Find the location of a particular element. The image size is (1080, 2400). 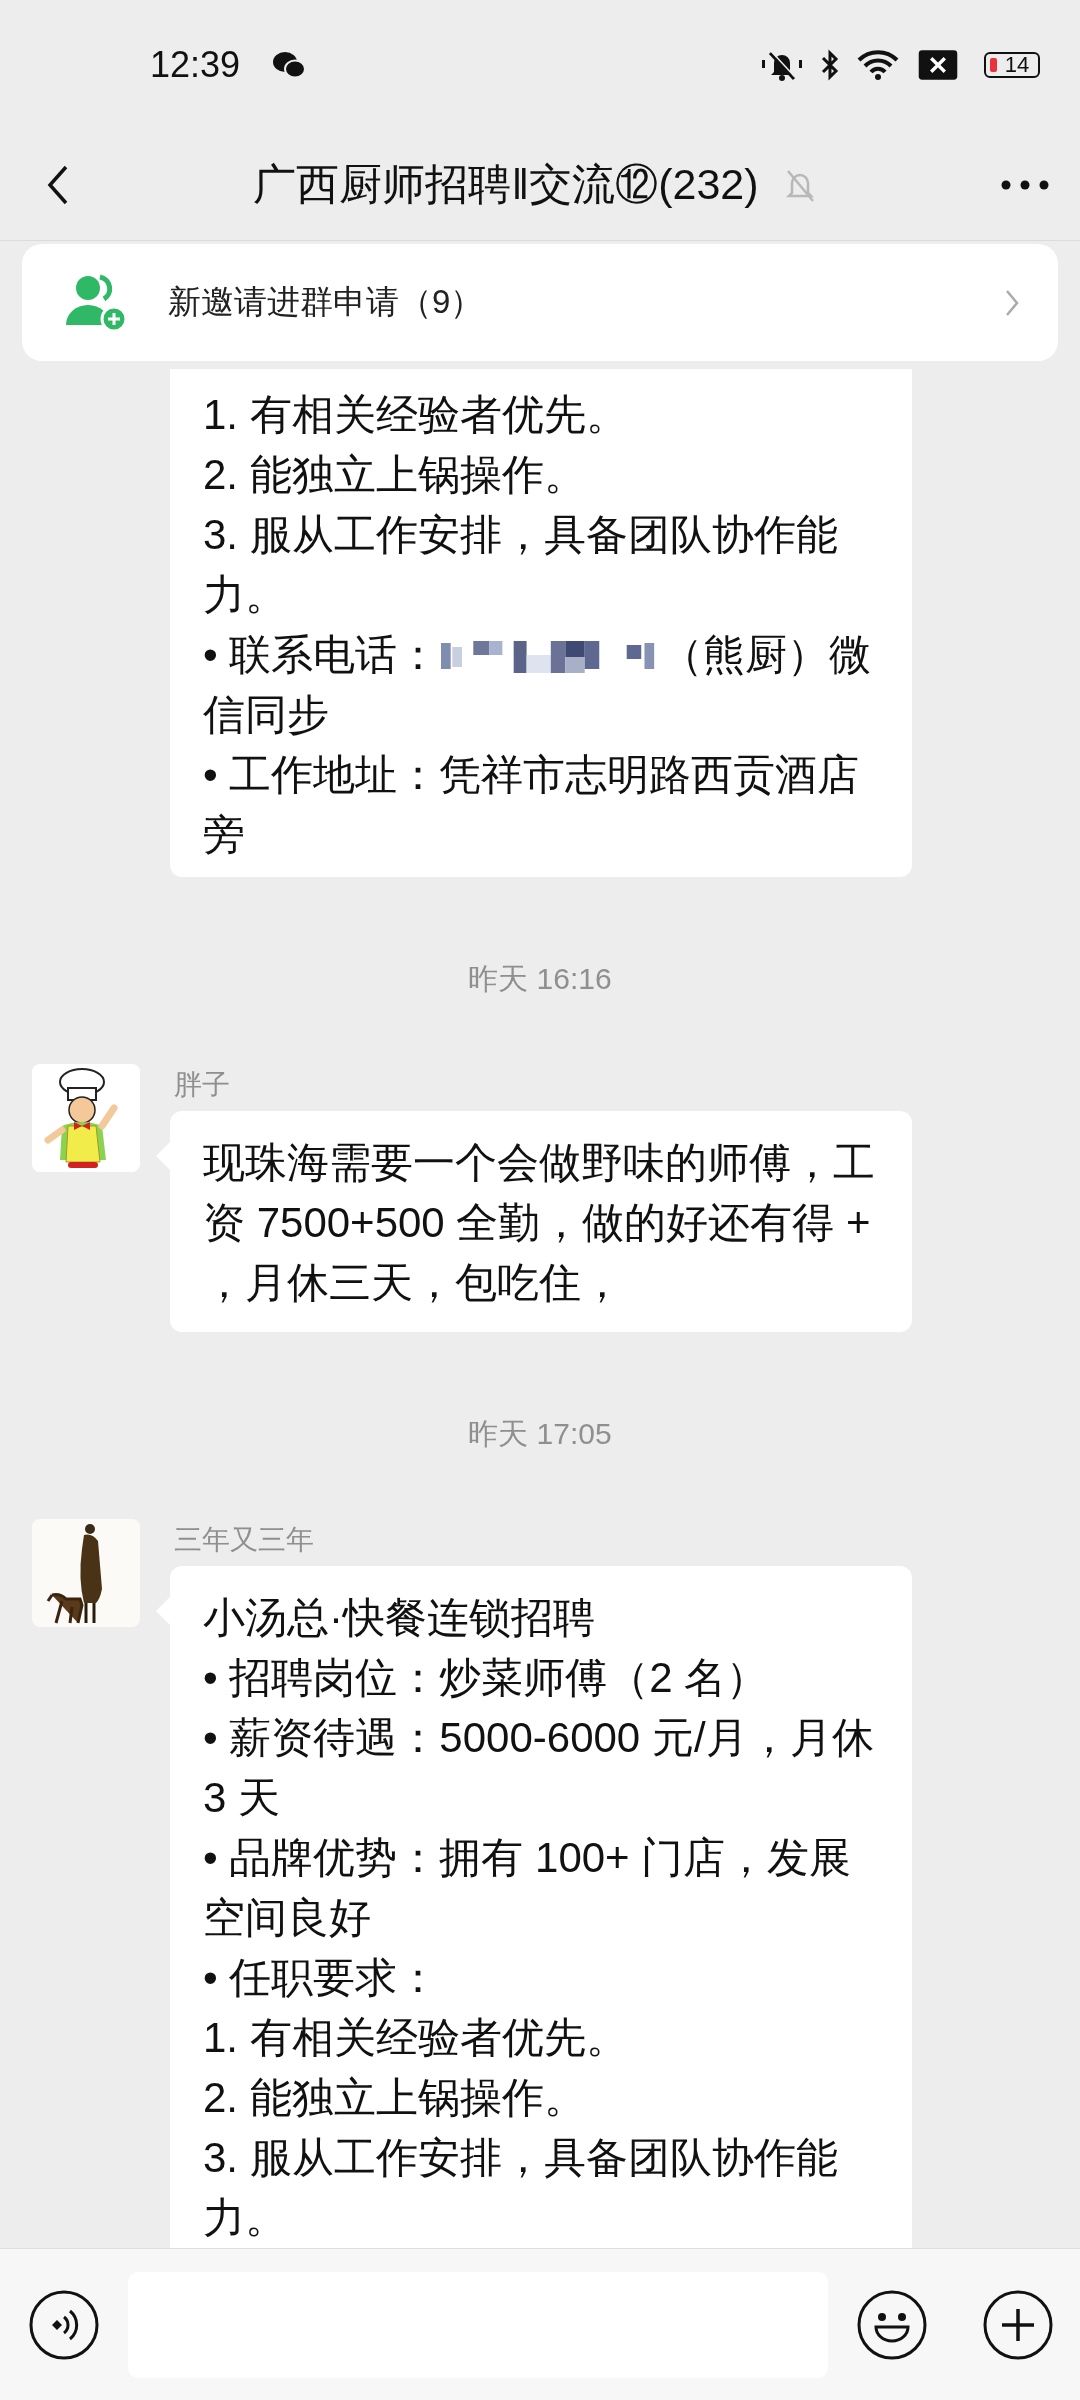

chat-app-icon is located at coordinates (289, 65).